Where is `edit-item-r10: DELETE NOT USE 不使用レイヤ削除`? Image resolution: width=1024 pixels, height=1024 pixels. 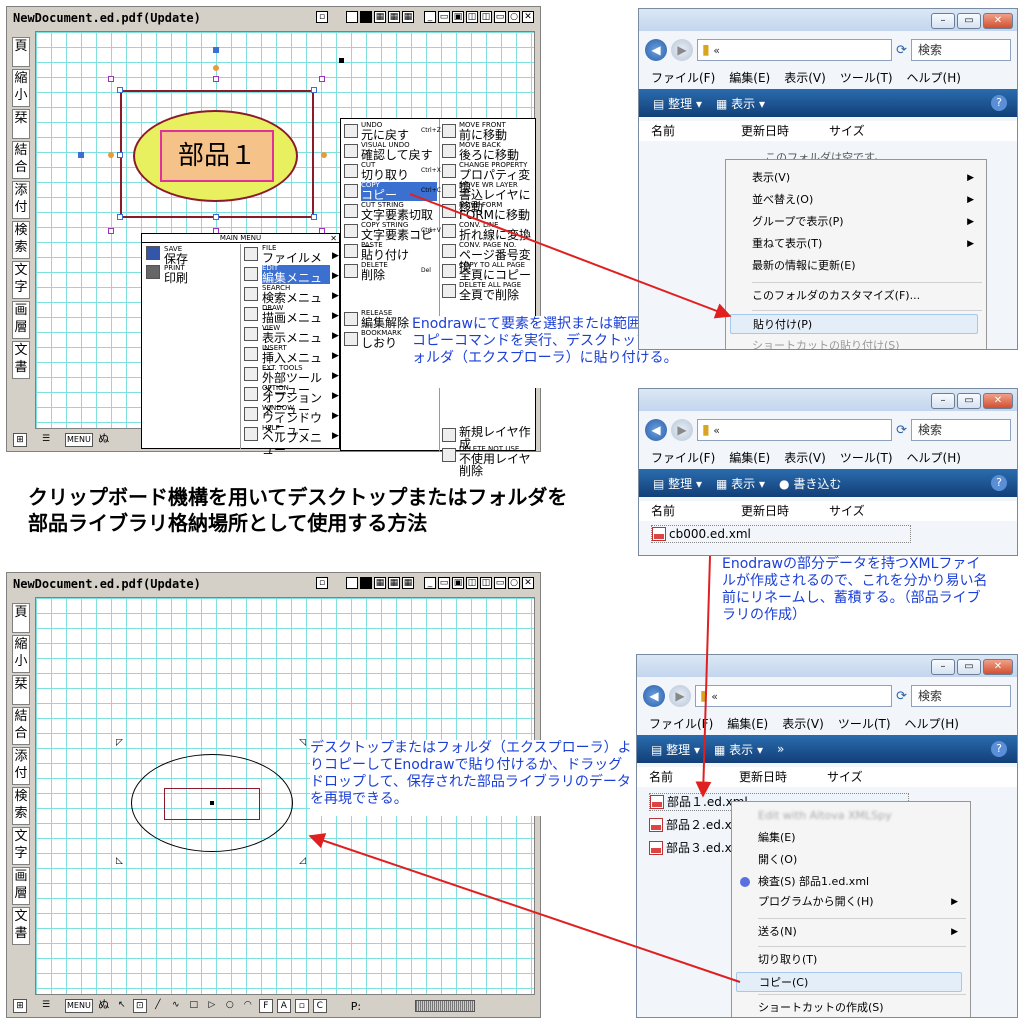
edit-item-r10: DELETE NOT USE 不使用レイヤ削除 is located at coordinates (497, 462).